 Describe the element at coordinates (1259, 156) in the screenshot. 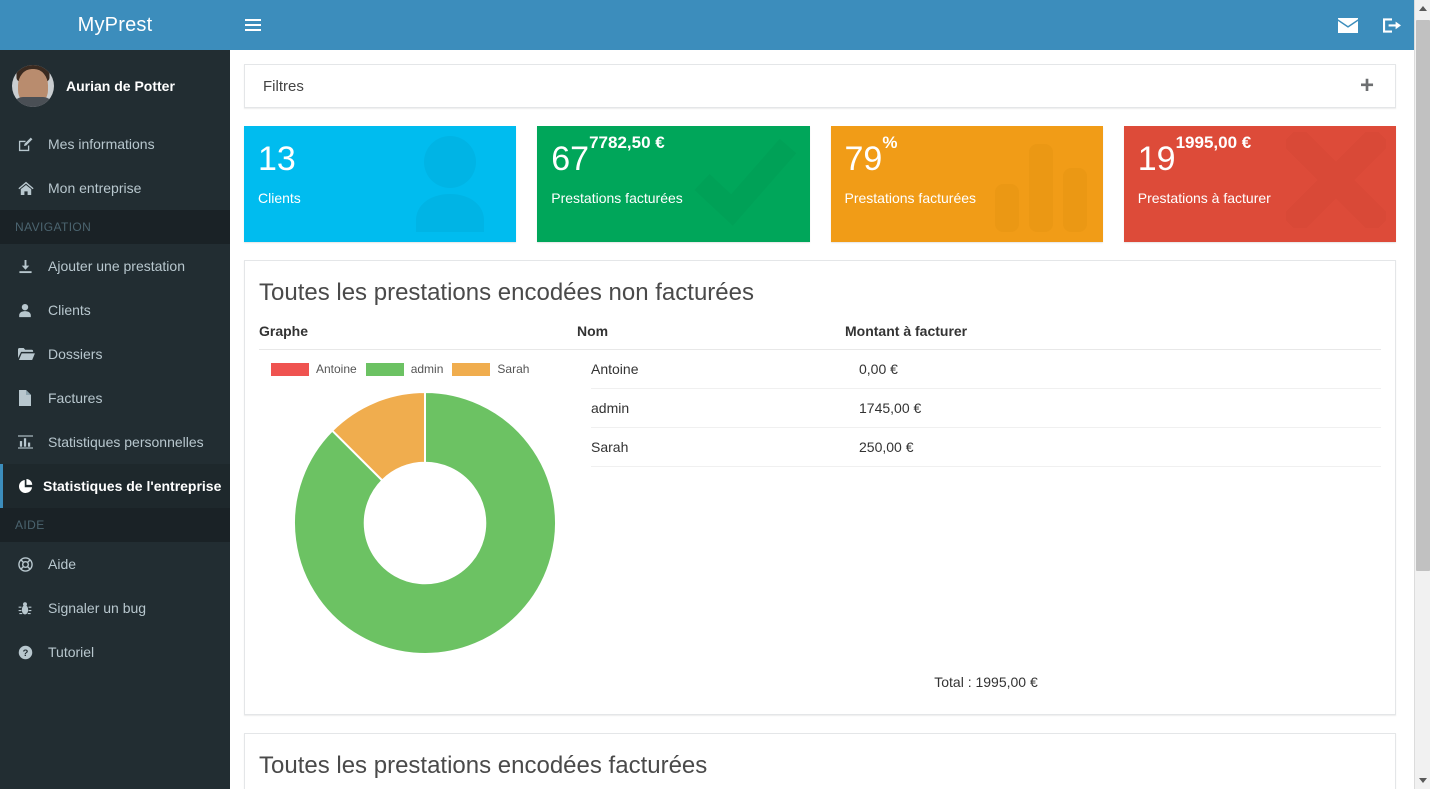

I see `stat-value: 191995,00 €` at that location.